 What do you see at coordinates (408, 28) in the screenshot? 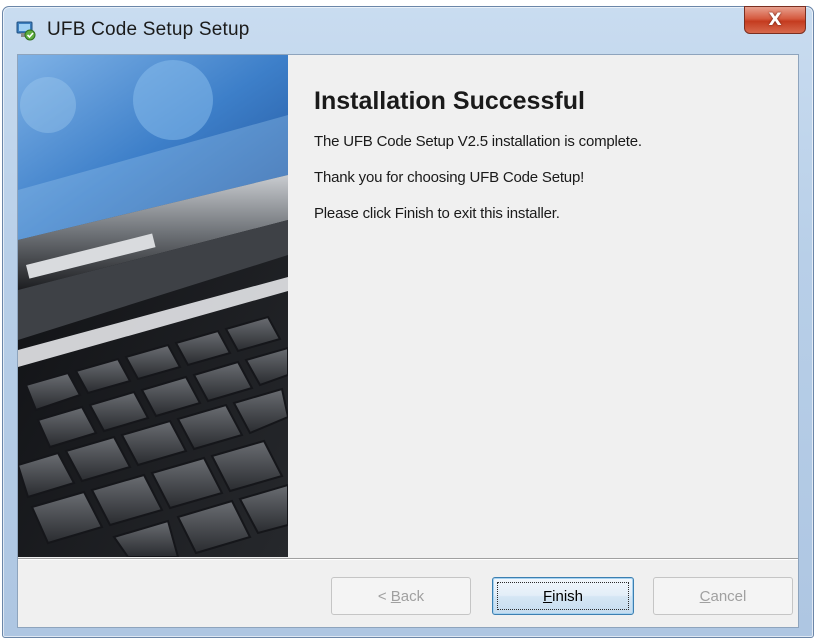
I see `title-bar: UFB Code Setup Setup X` at bounding box center [408, 28].